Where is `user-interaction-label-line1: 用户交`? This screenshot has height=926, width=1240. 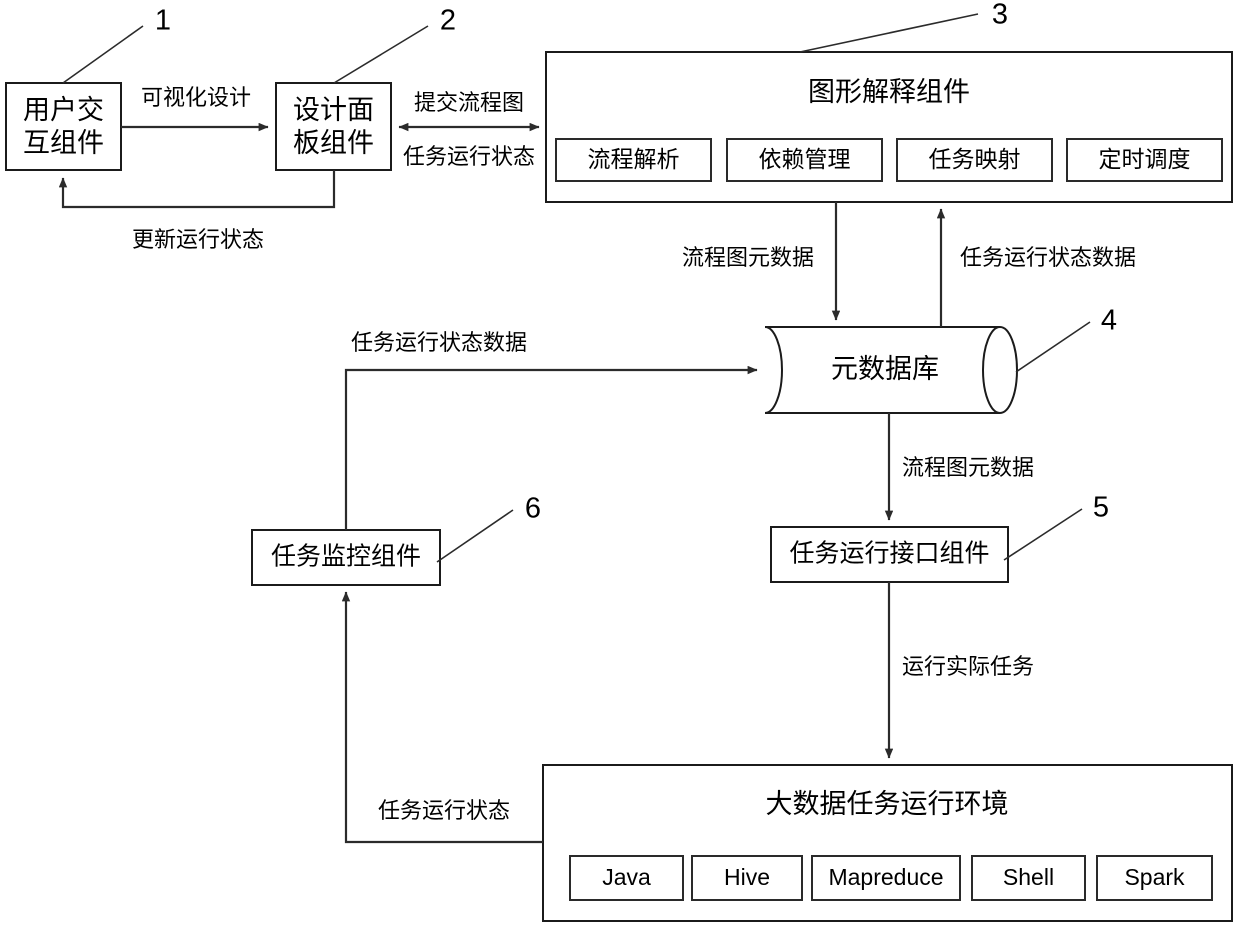 user-interaction-label-line1: 用户交 is located at coordinates (63, 110).